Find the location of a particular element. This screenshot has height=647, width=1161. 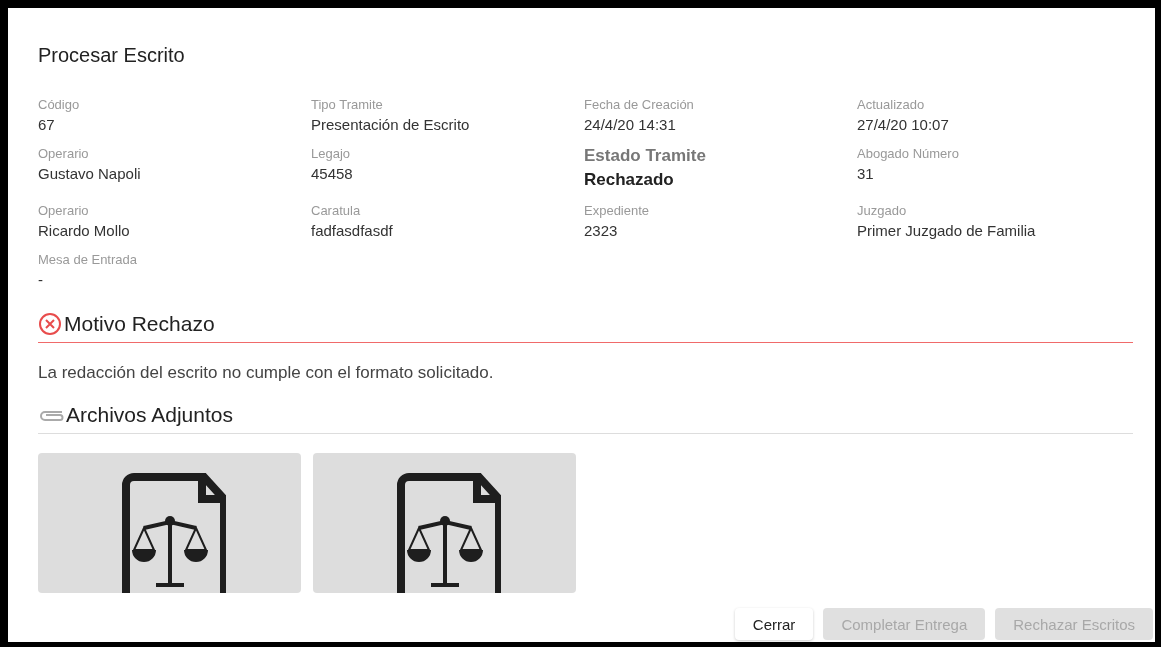

field-label: Código is located at coordinates (59, 104).